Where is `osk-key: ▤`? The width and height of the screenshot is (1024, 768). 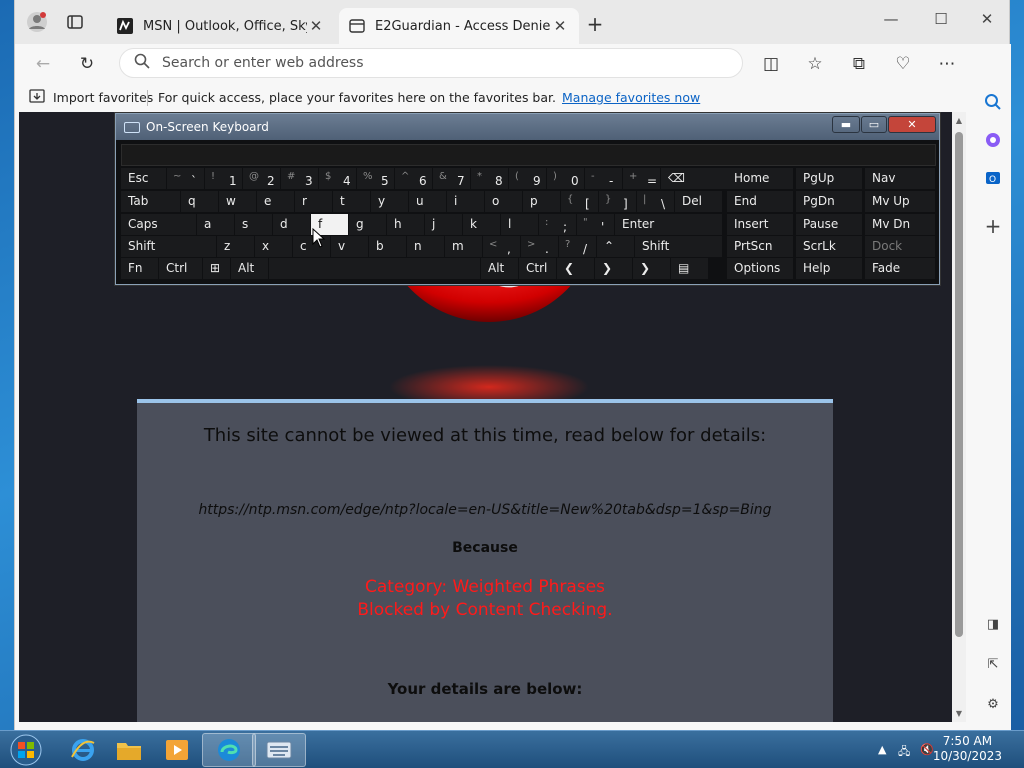
osk-key: ▤ is located at coordinates (689, 268).